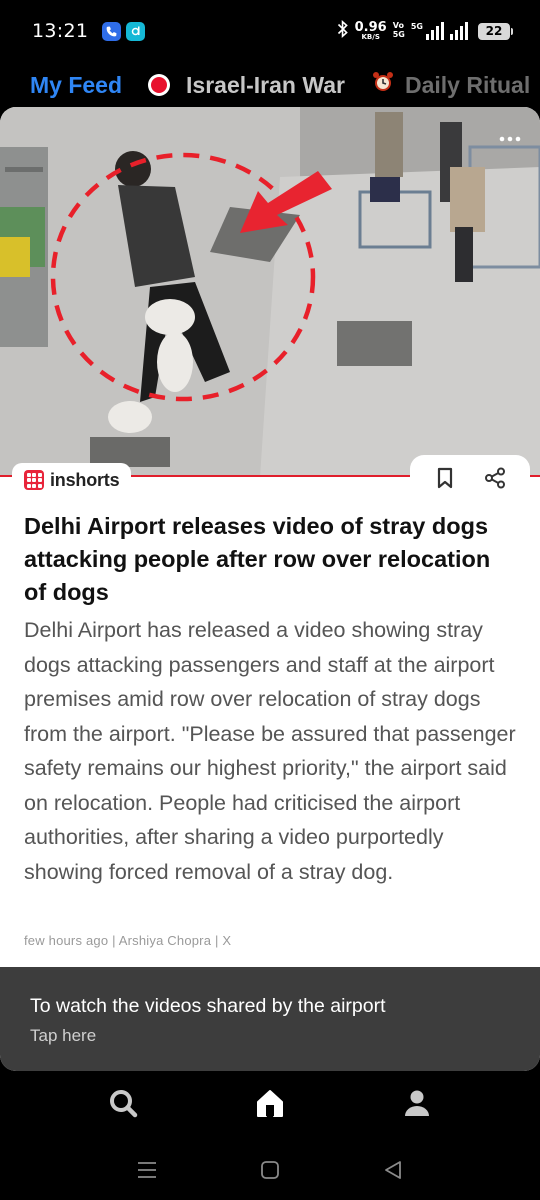 This screenshot has width=540, height=1200. Describe the element at coordinates (265, 84) in the screenshot. I see `tab-label: Israel-Iran War` at that location.